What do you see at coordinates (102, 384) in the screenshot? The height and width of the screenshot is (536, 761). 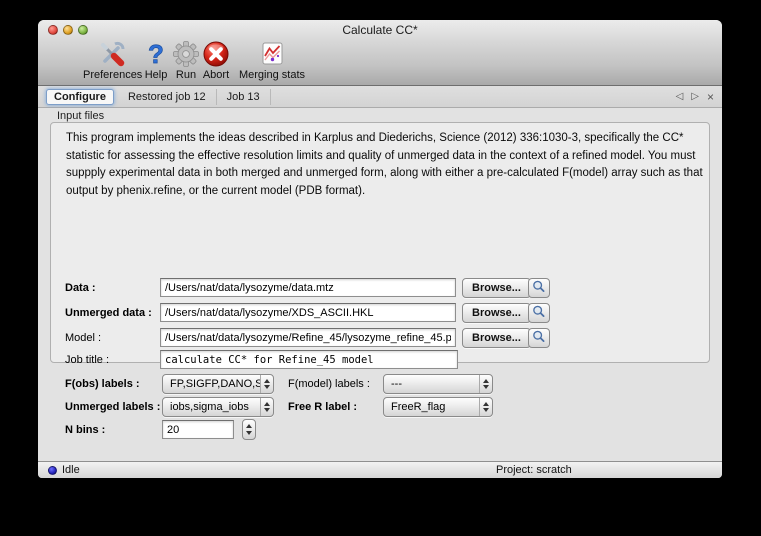 I see `fobs-labels-label: F(obs) labels :` at bounding box center [102, 384].